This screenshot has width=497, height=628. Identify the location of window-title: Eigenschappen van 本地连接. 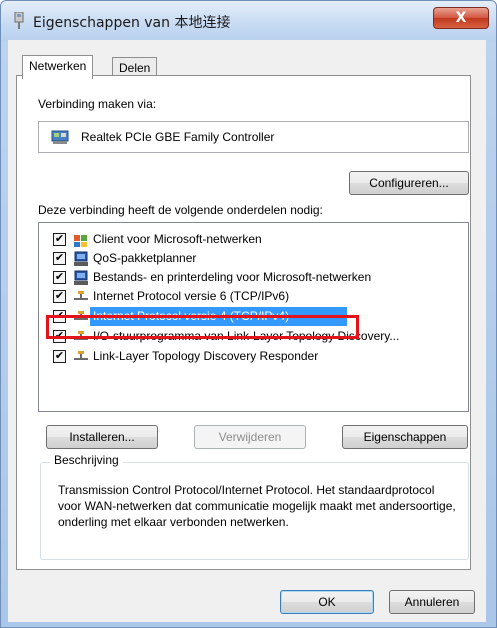
(132, 23).